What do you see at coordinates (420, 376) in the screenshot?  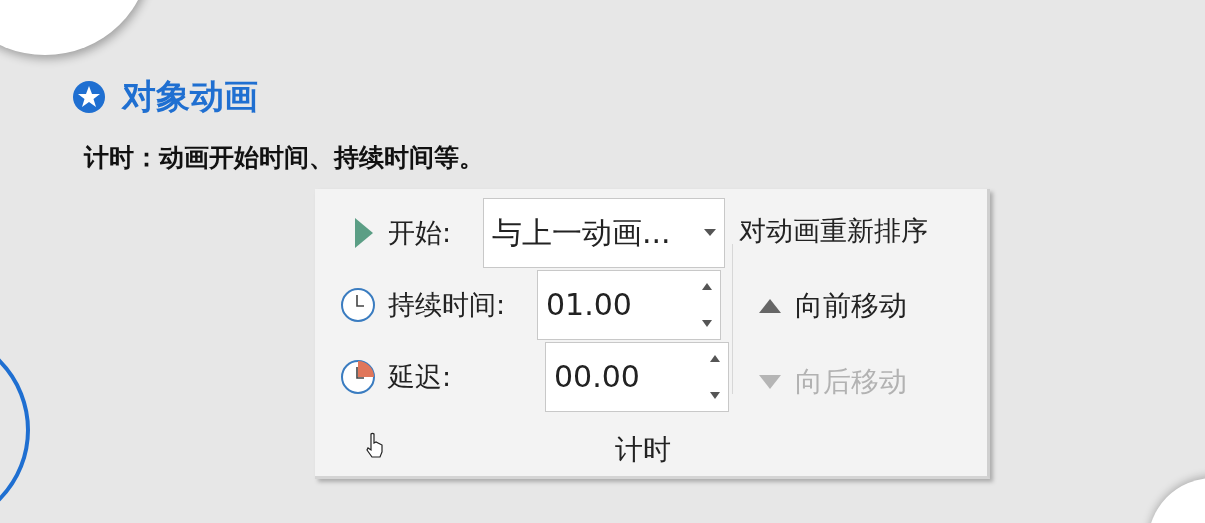 I see `field-label: 延迟:` at bounding box center [420, 376].